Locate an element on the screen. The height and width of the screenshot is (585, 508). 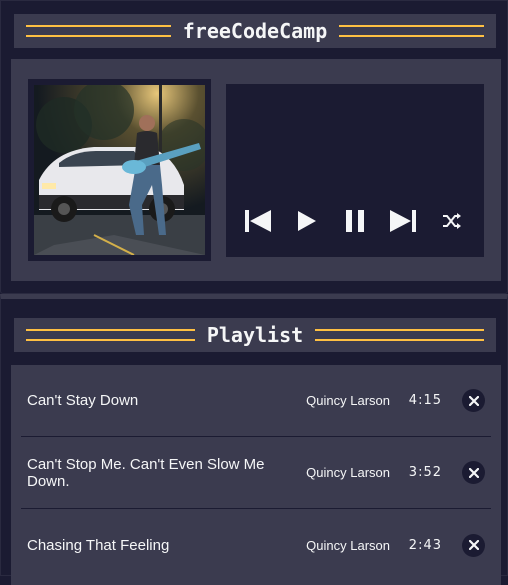
pause-button is located at coordinates (355, 221).